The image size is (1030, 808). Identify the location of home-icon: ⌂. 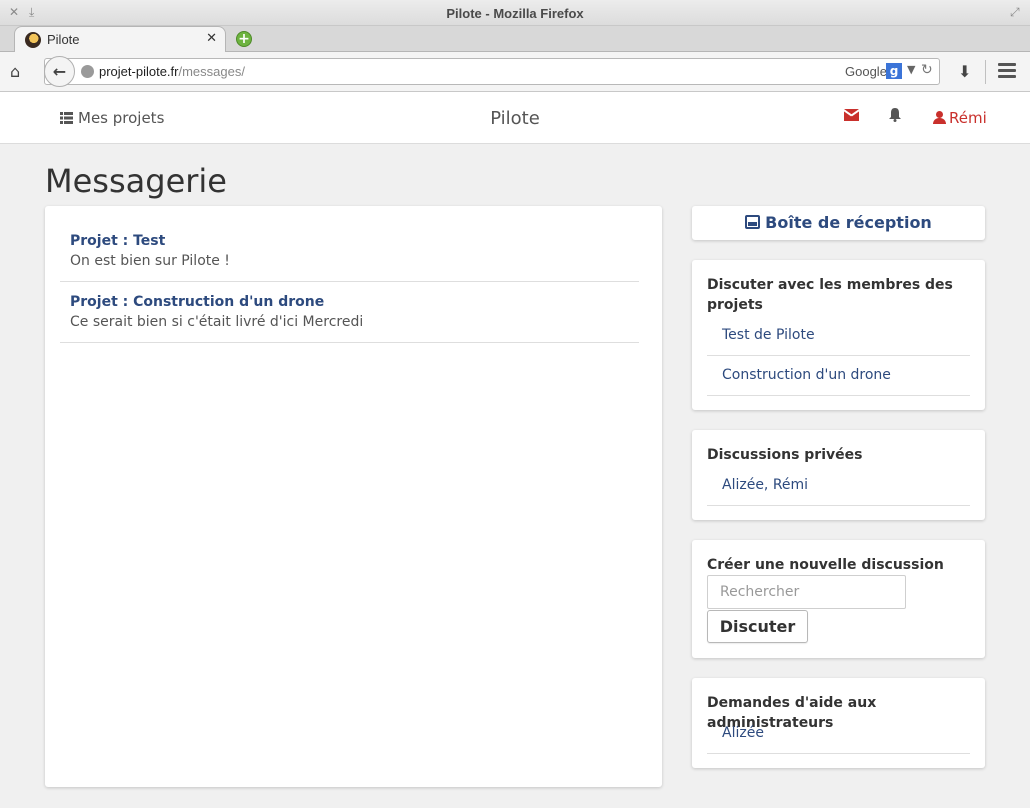
(15, 71).